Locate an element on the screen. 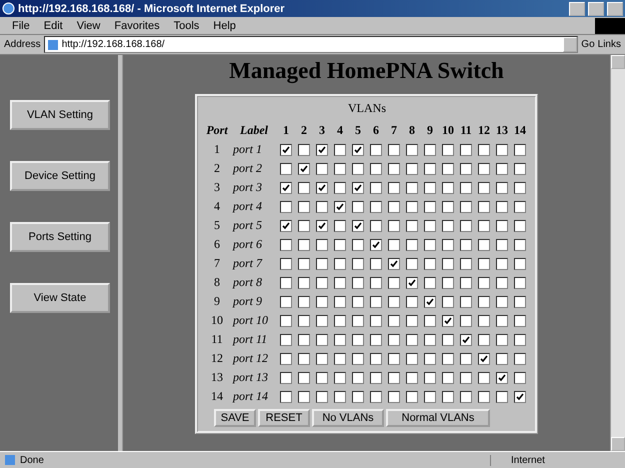  form-button: SAVE is located at coordinates (235, 418).